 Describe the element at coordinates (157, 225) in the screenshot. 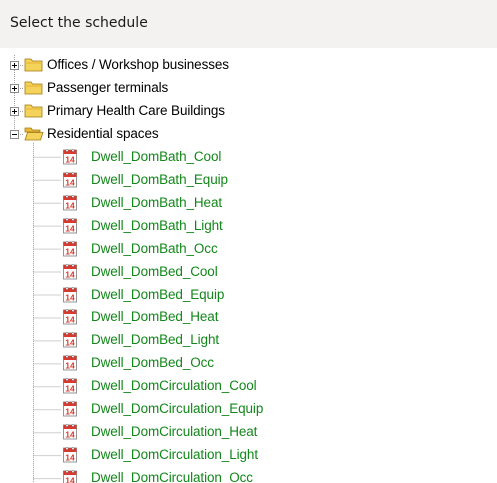

I see `schedule-label: Dwell_DomBath_Light` at that location.